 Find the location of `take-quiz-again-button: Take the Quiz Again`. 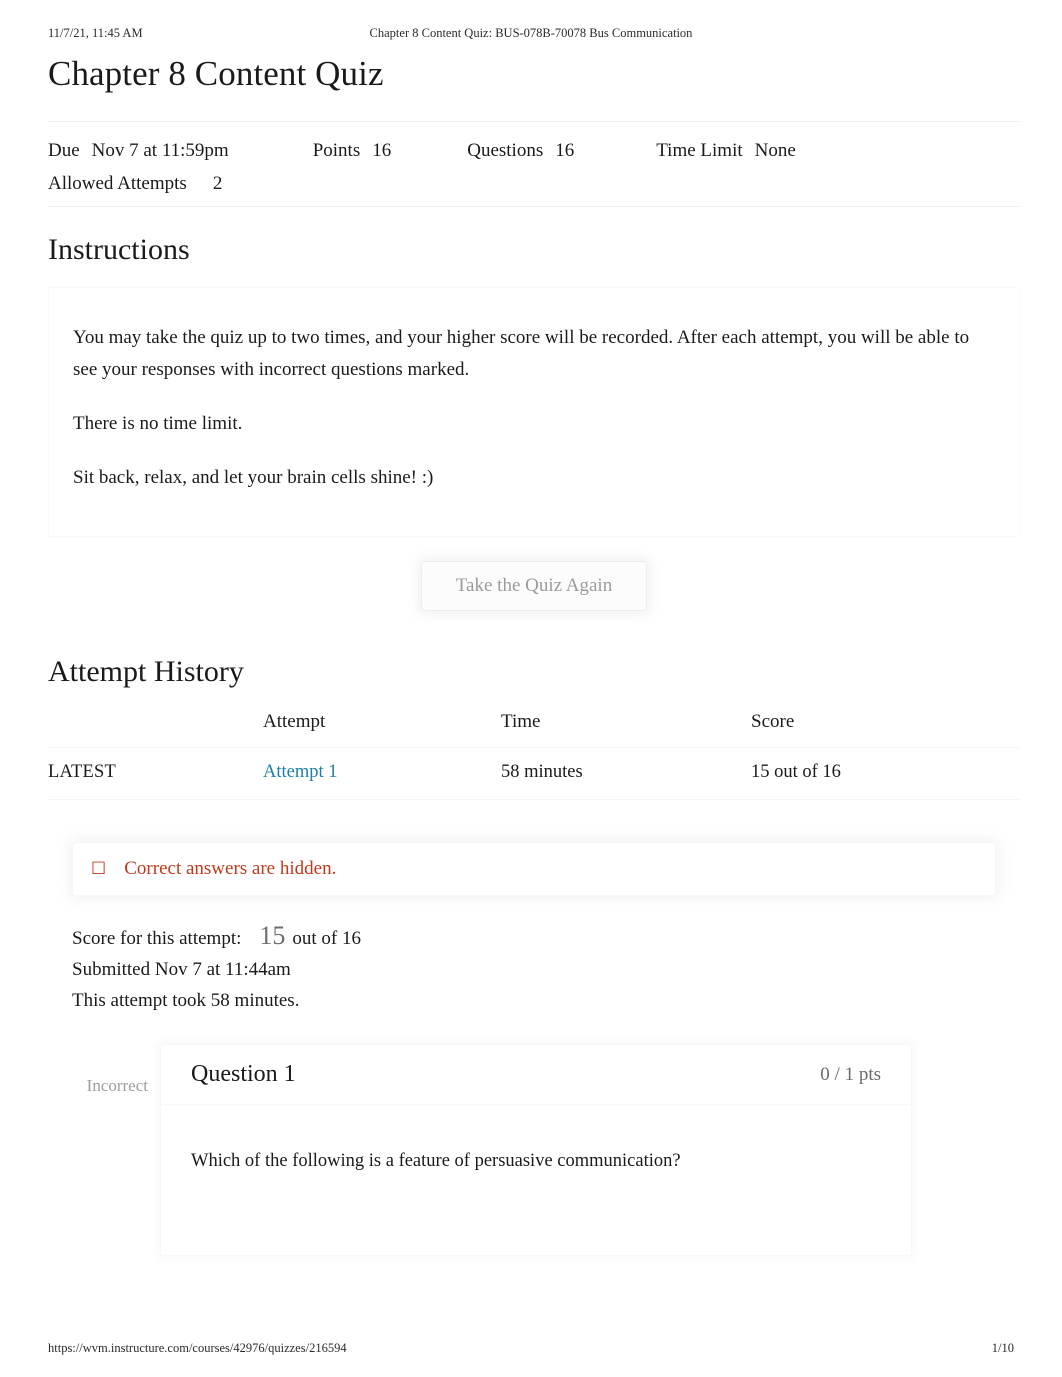

take-quiz-again-button: Take the Quiz Again is located at coordinates (534, 586).